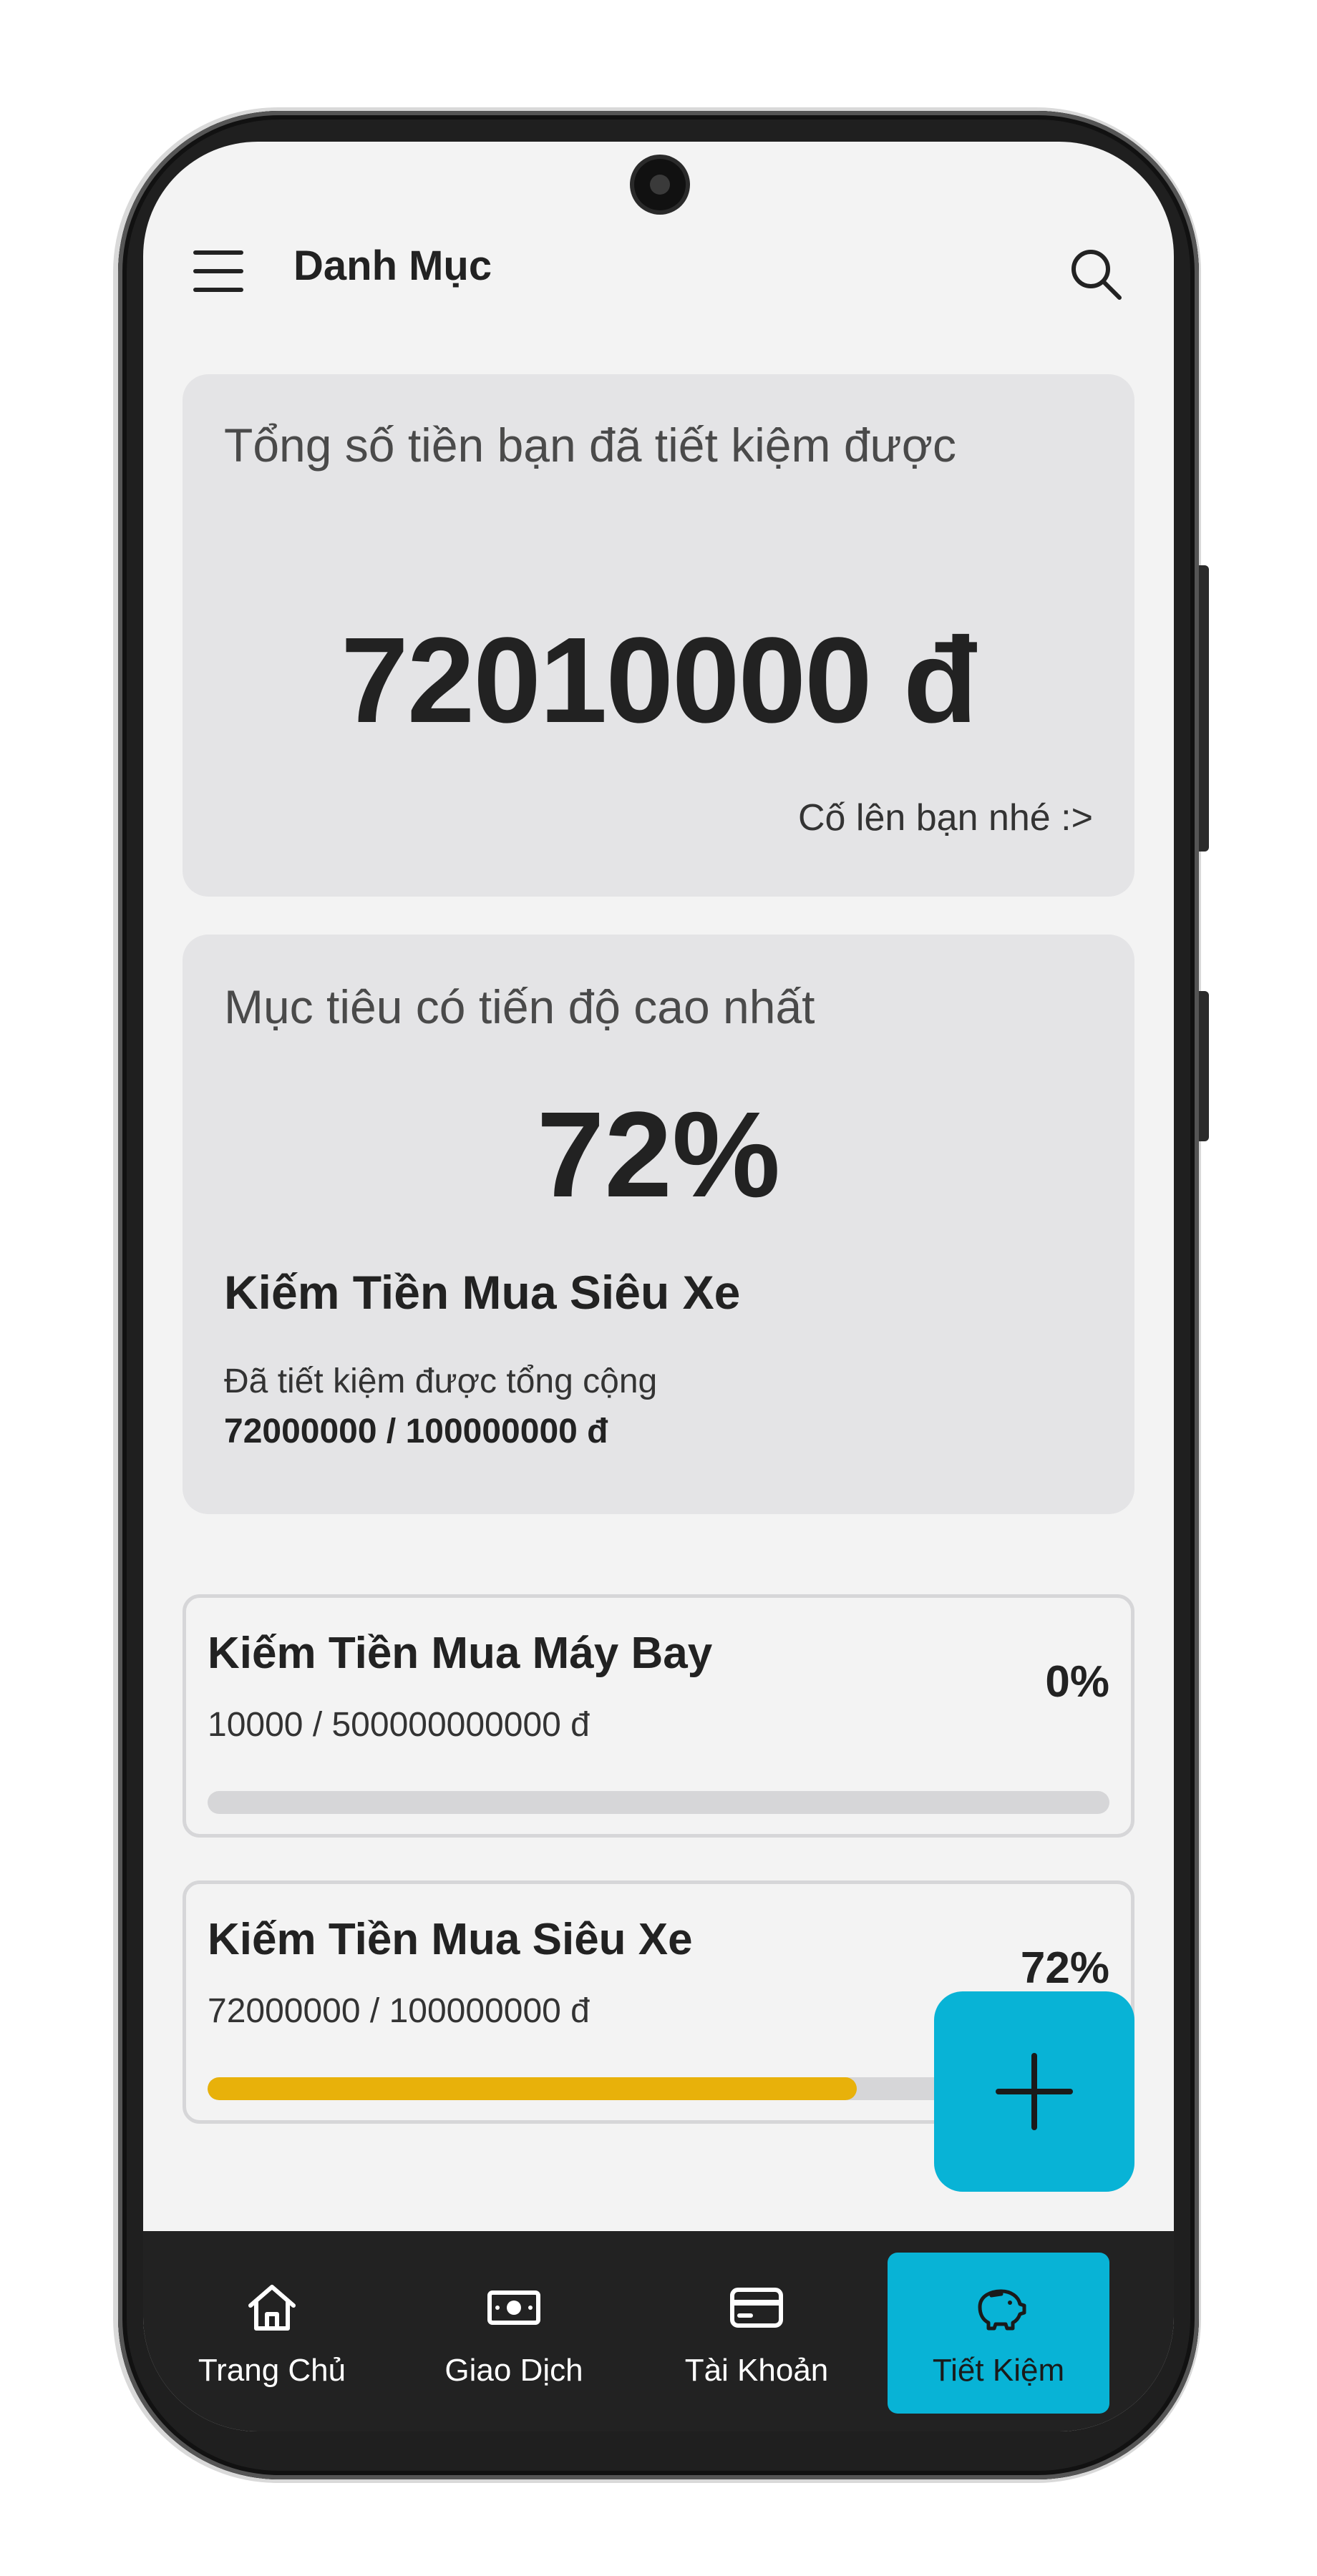  I want to click on total-savings-label: Tổng số tiền bạn đã tiết kiệm được, so click(590, 445).